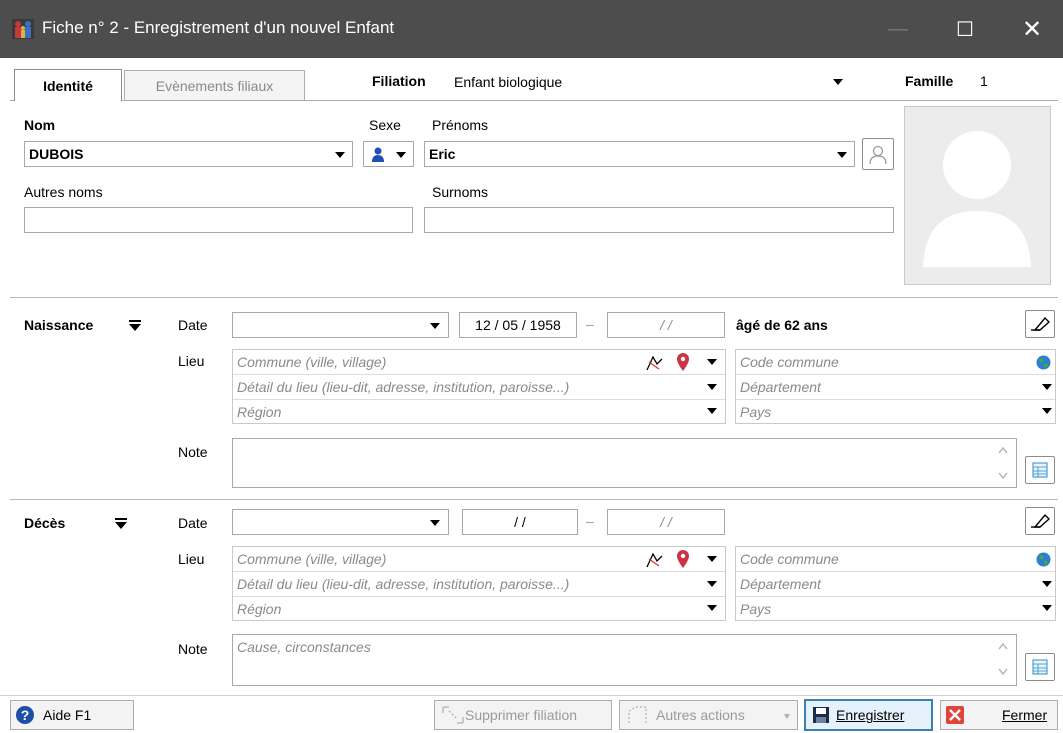  Describe the element at coordinates (977, 195) in the screenshot. I see `photo-frame` at that location.